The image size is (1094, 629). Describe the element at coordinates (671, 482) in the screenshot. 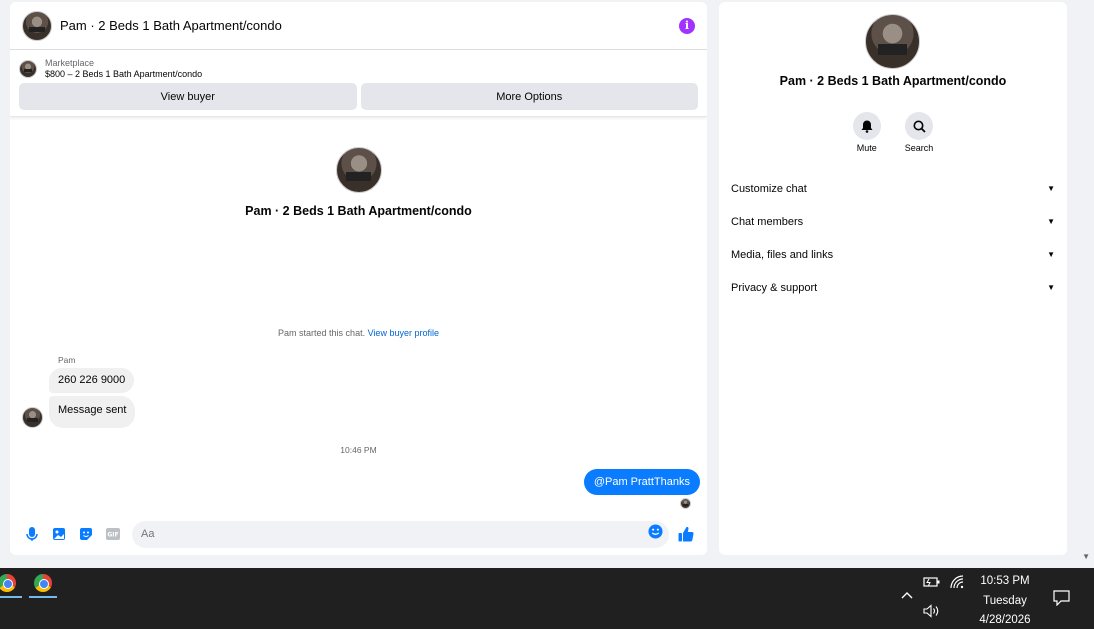

I see `outgoing-message-text: Thanks` at that location.